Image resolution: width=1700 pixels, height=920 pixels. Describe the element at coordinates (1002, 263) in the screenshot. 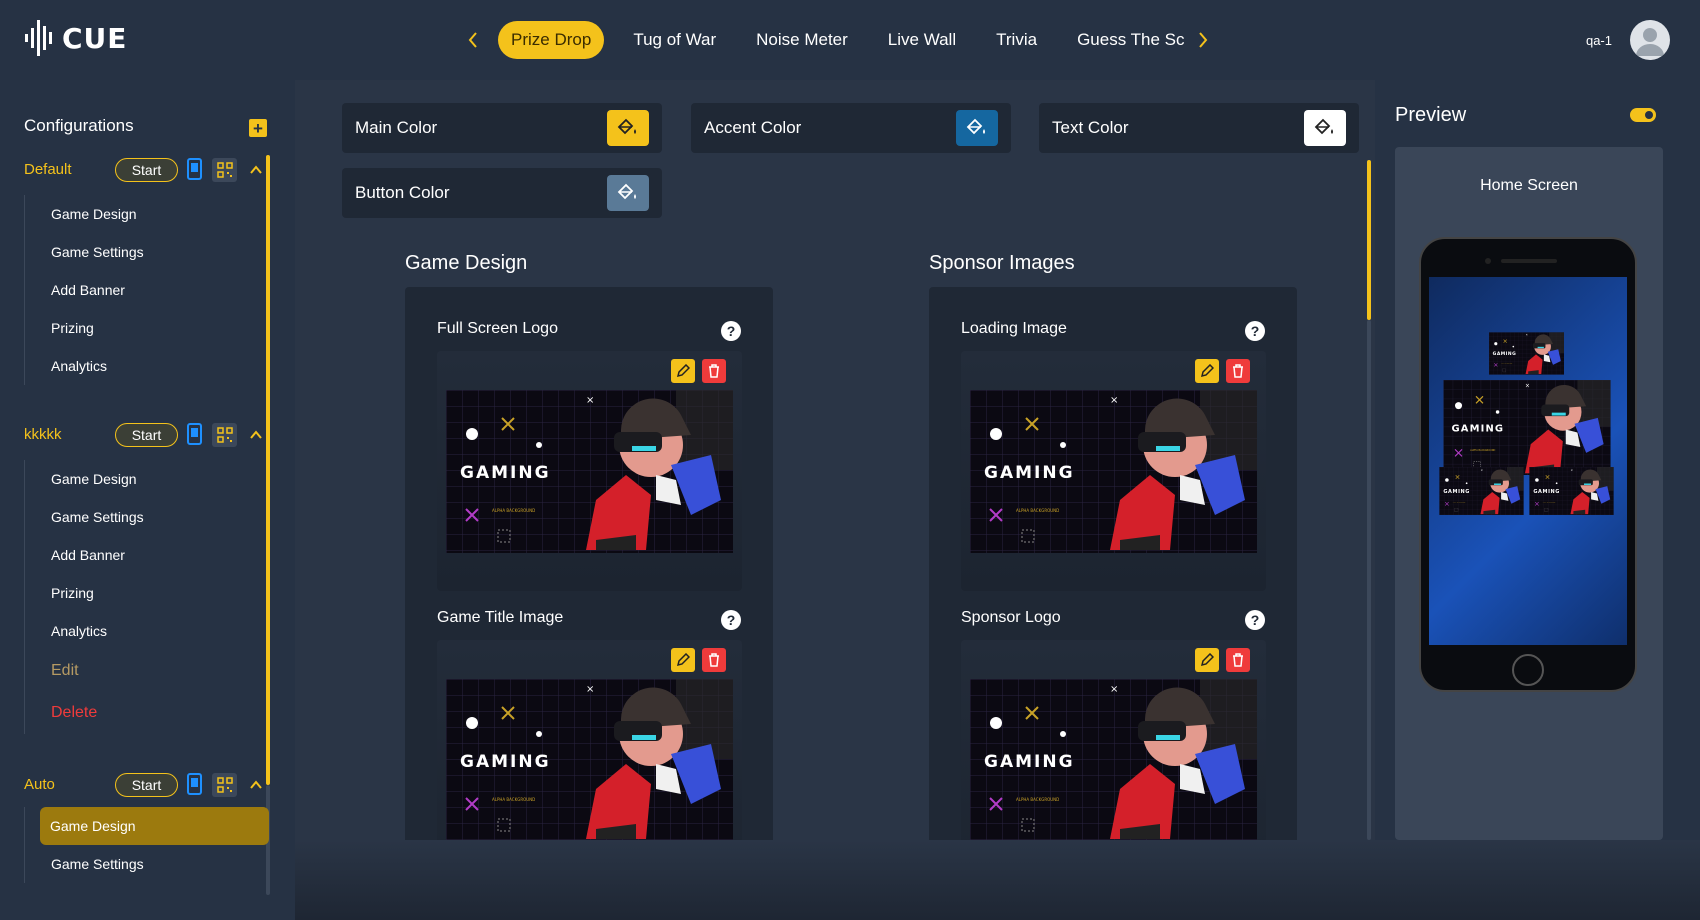

I see `sponsor-images-title: Sponsor Images` at that location.